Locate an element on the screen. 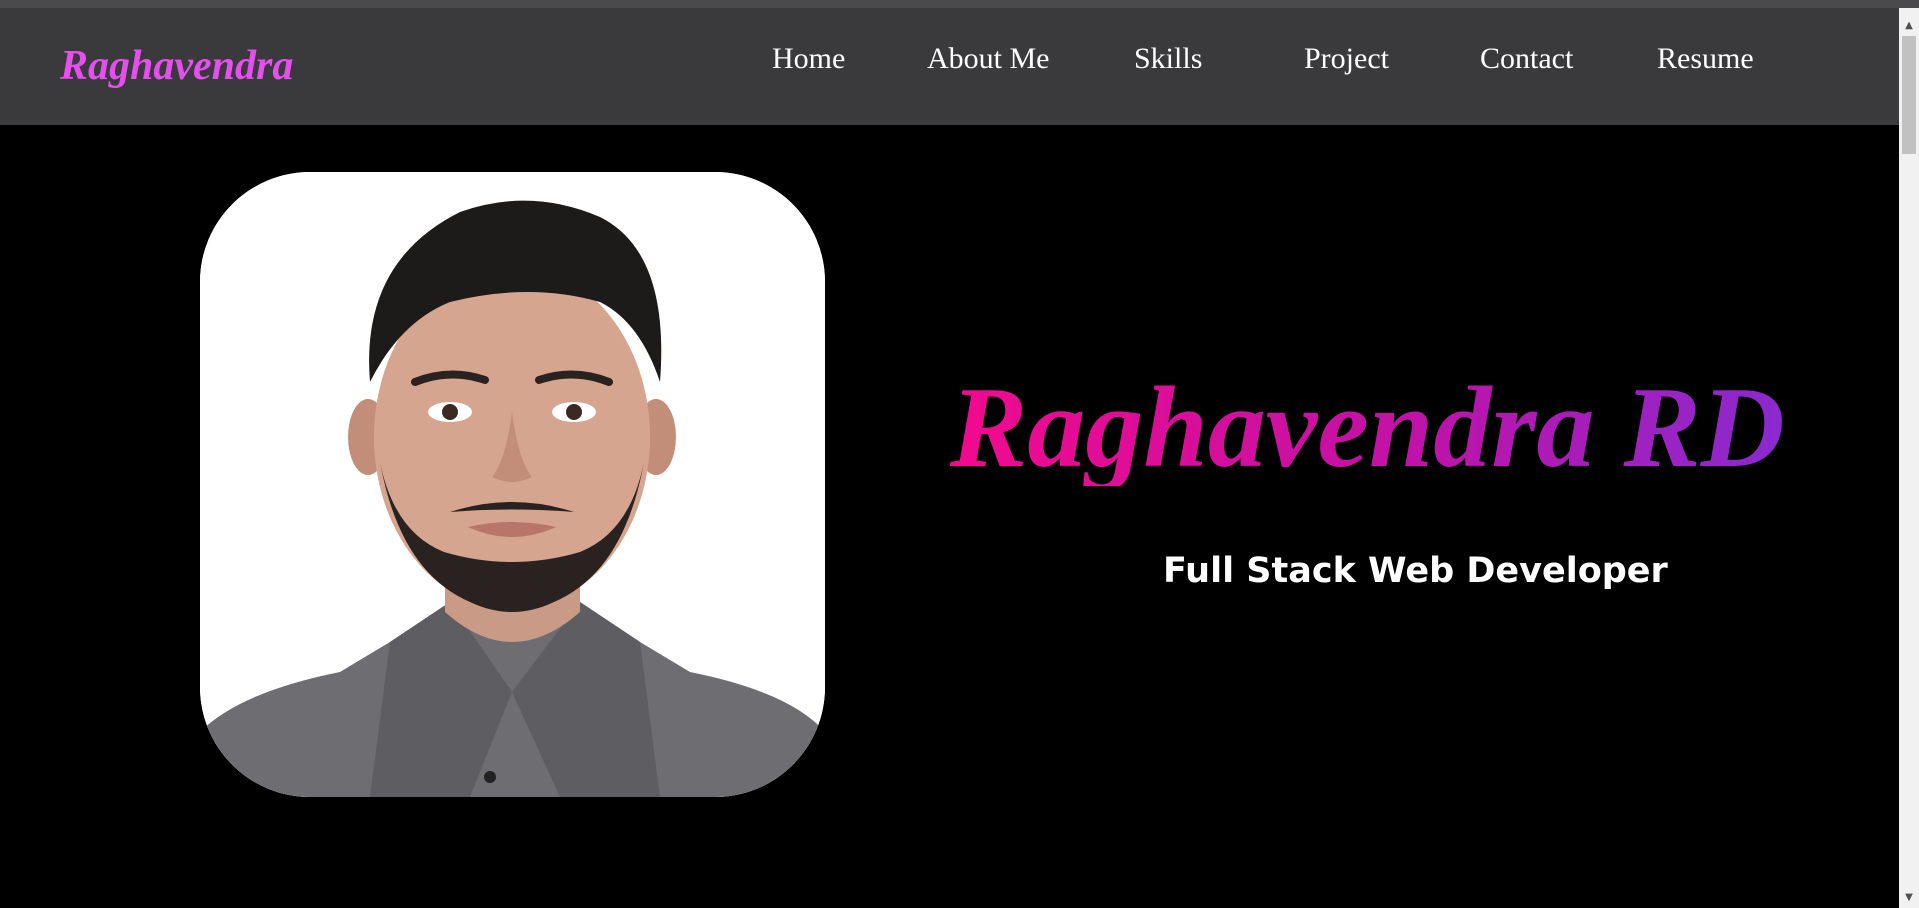  hero-name-heading: Raghavendra RD is located at coordinates (1367, 428).